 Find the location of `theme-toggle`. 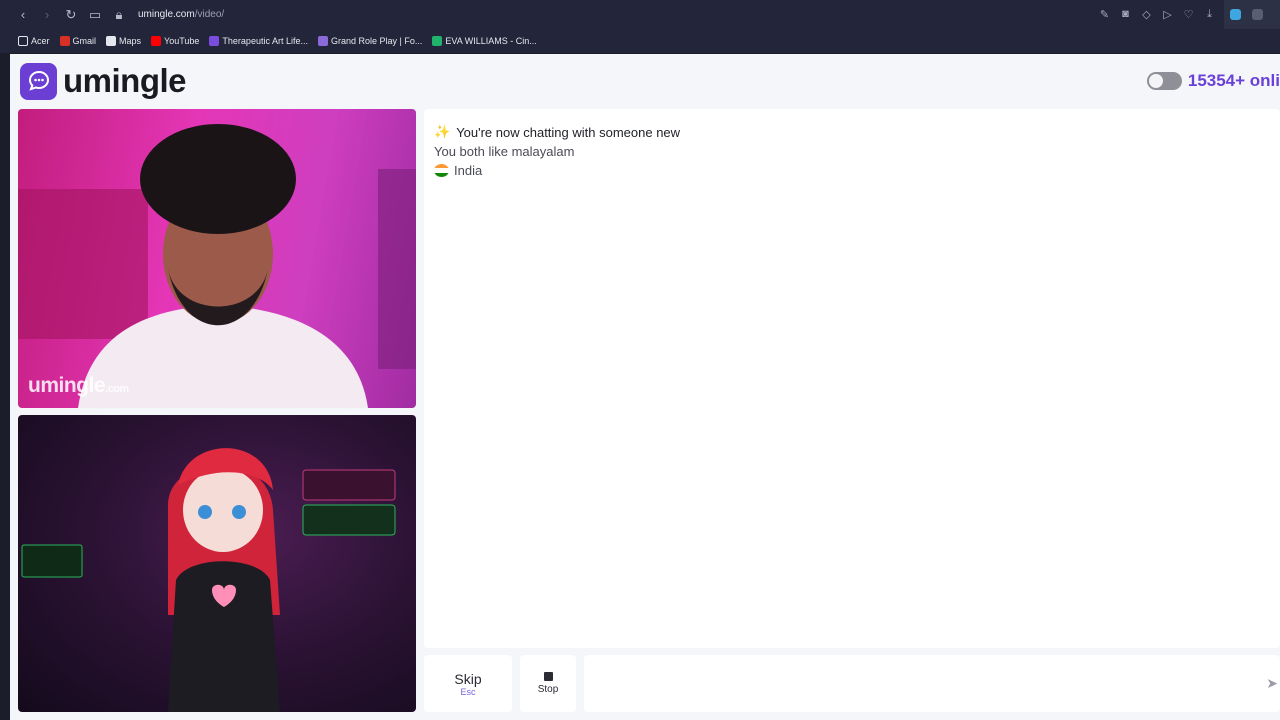

theme-toggle is located at coordinates (1164, 81).